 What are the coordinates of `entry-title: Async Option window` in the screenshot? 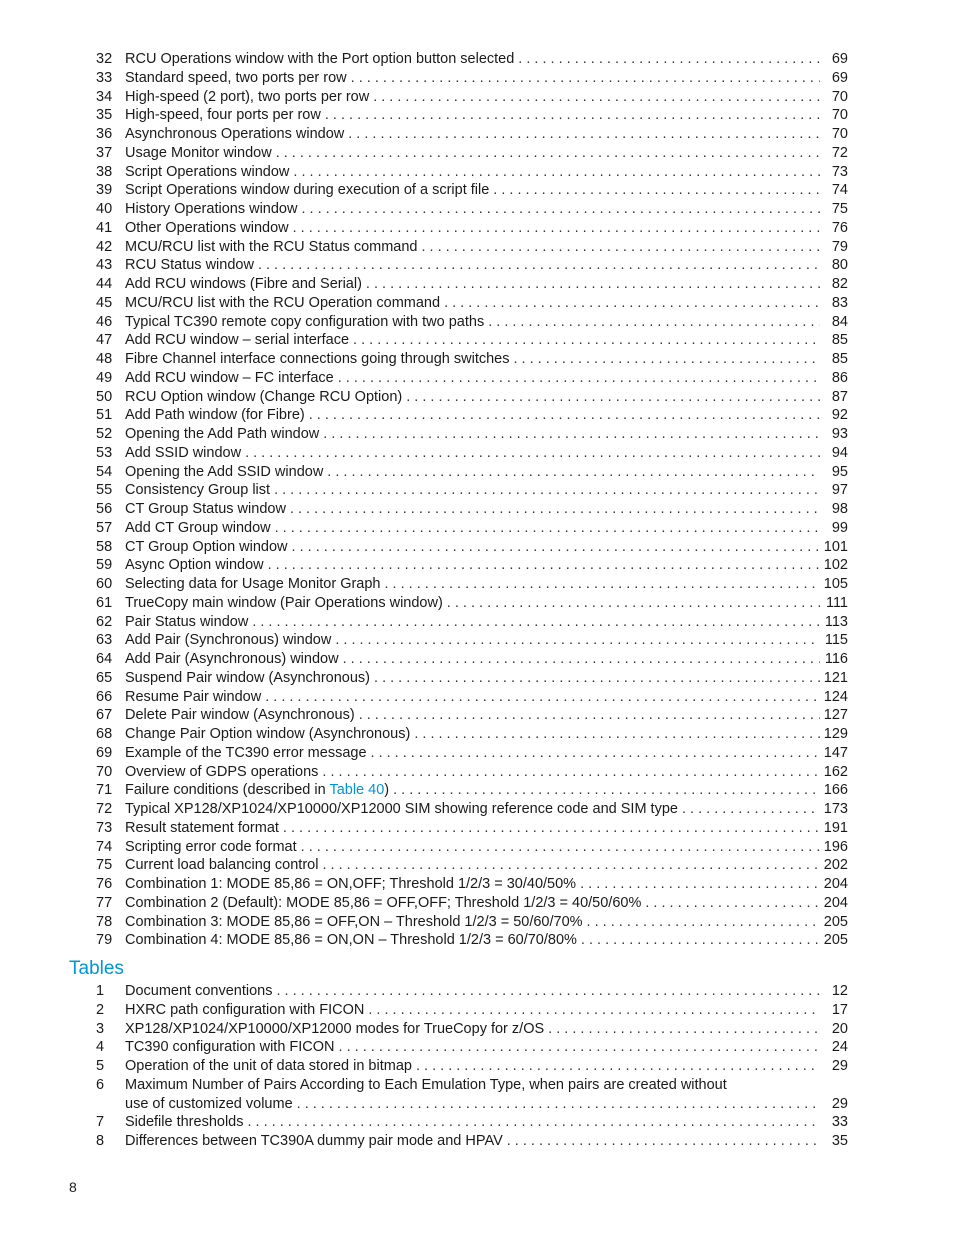 It's located at (194, 565).